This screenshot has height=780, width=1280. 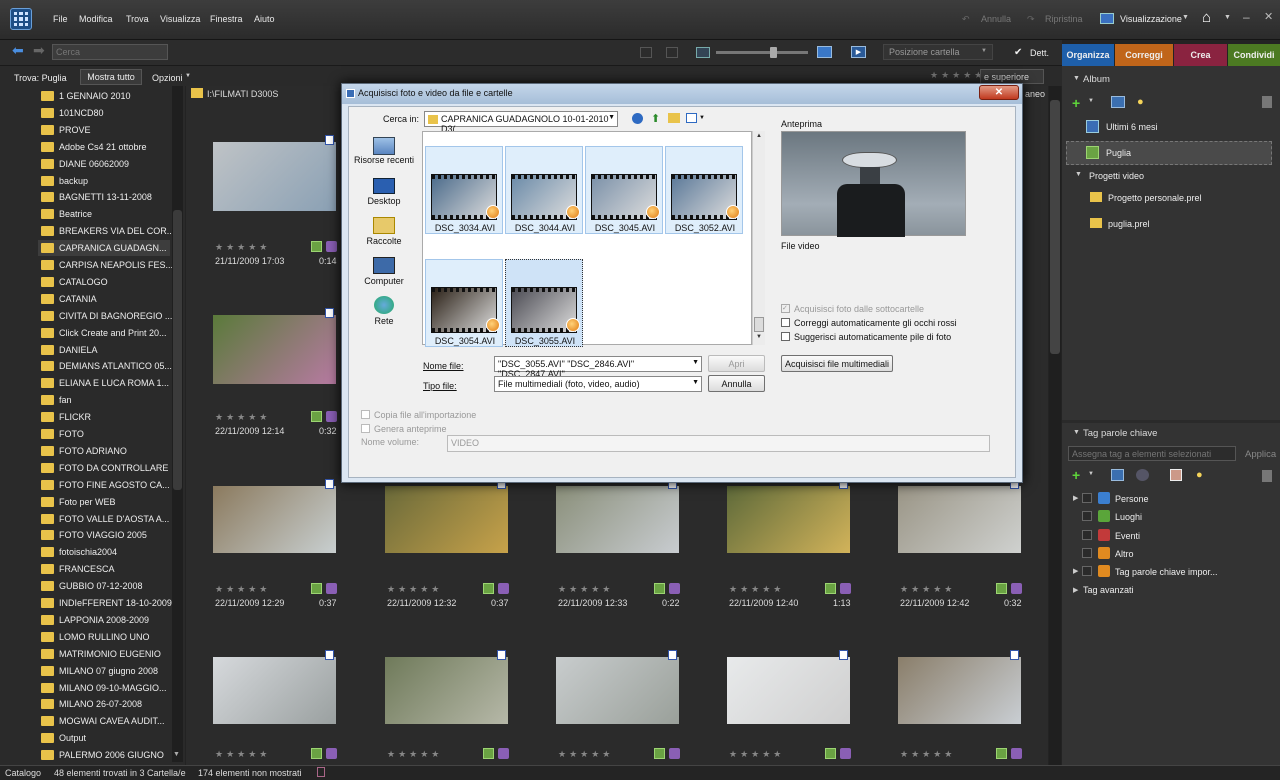 What do you see at coordinates (773, 52) in the screenshot?
I see `zoom-slider-handle` at bounding box center [773, 52].